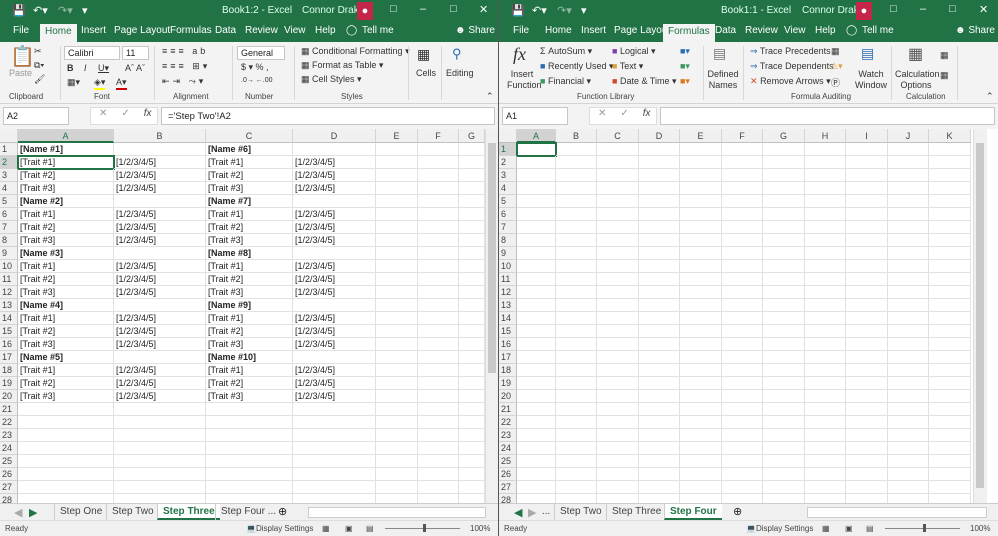 Image resolution: width=998 pixels, height=536 pixels. What do you see at coordinates (334, 422) in the screenshot?
I see `cell-d22` at bounding box center [334, 422].